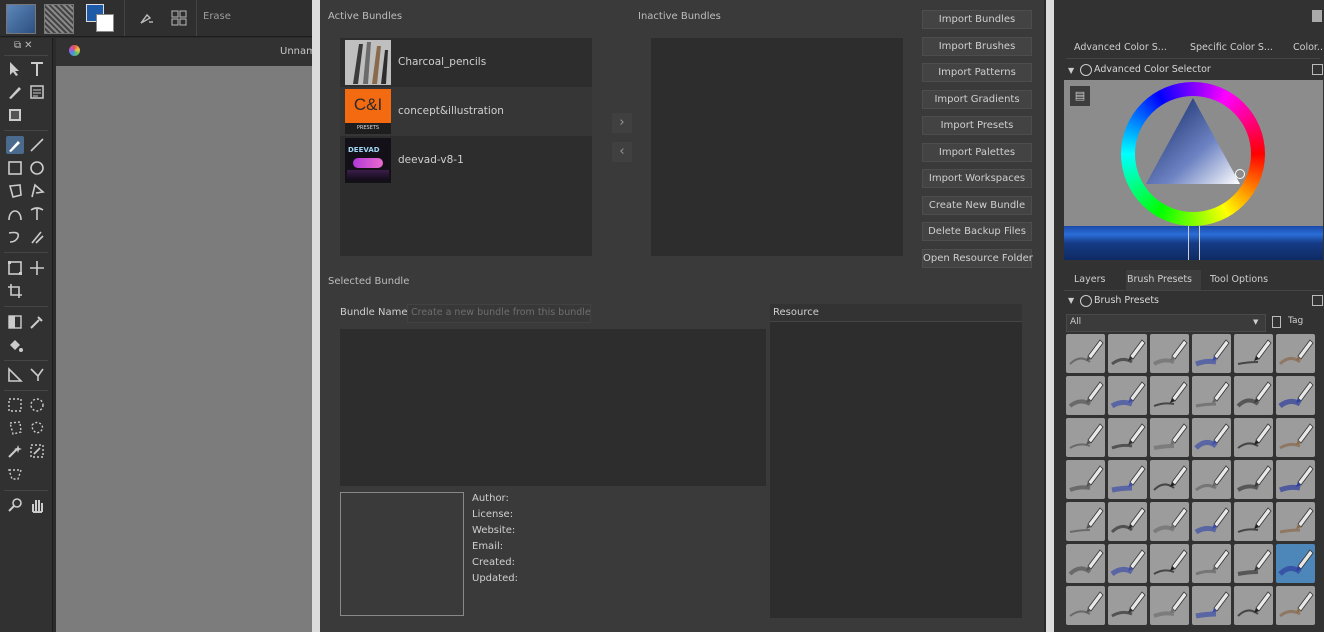 This screenshot has height=632, width=1324. I want to click on color-picker-icon, so click(37, 322).